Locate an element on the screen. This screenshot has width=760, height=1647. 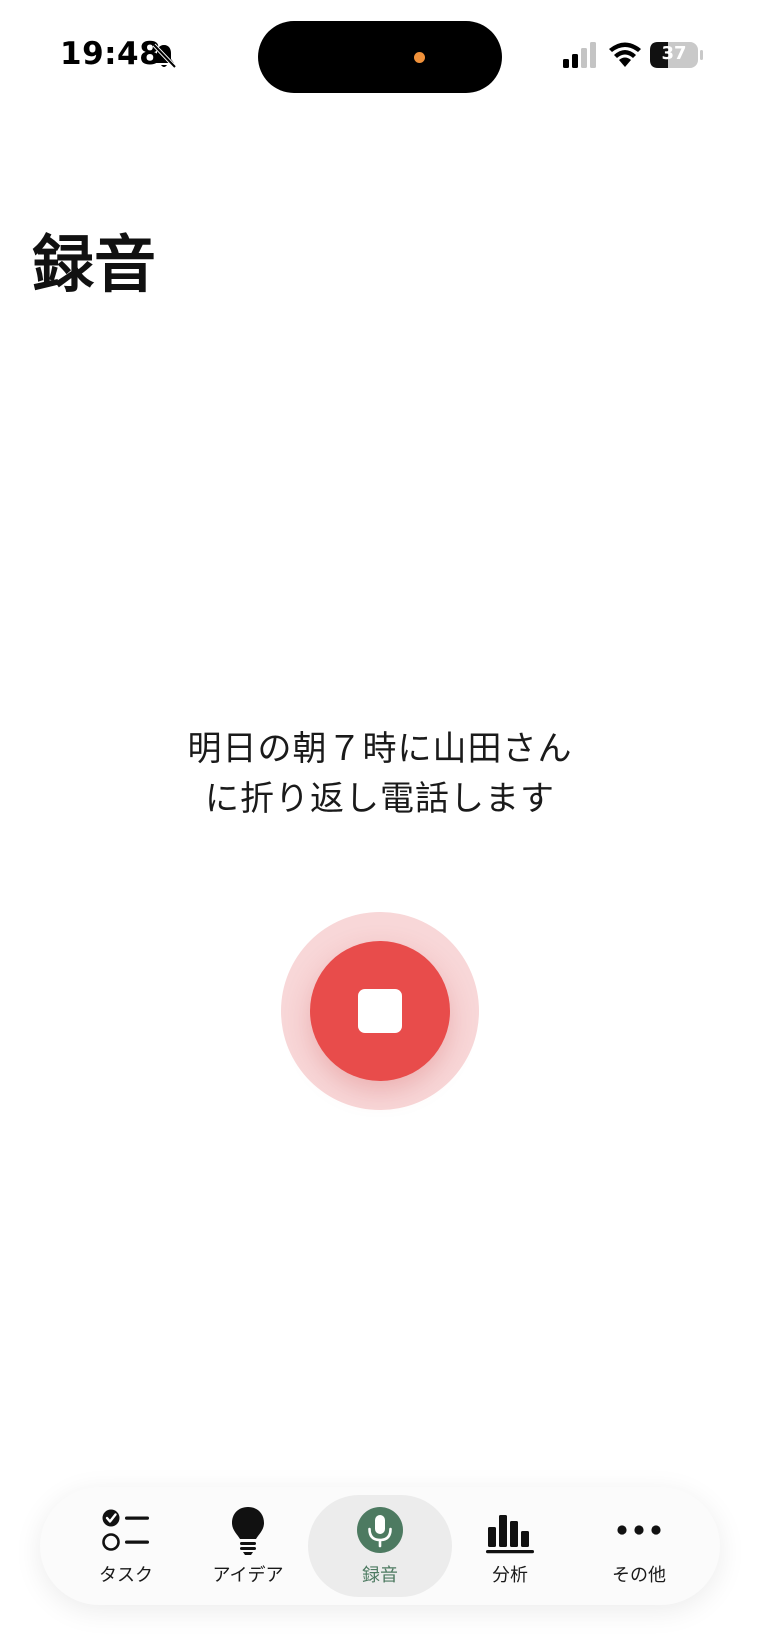
stop-icon is located at coordinates (380, 1011).